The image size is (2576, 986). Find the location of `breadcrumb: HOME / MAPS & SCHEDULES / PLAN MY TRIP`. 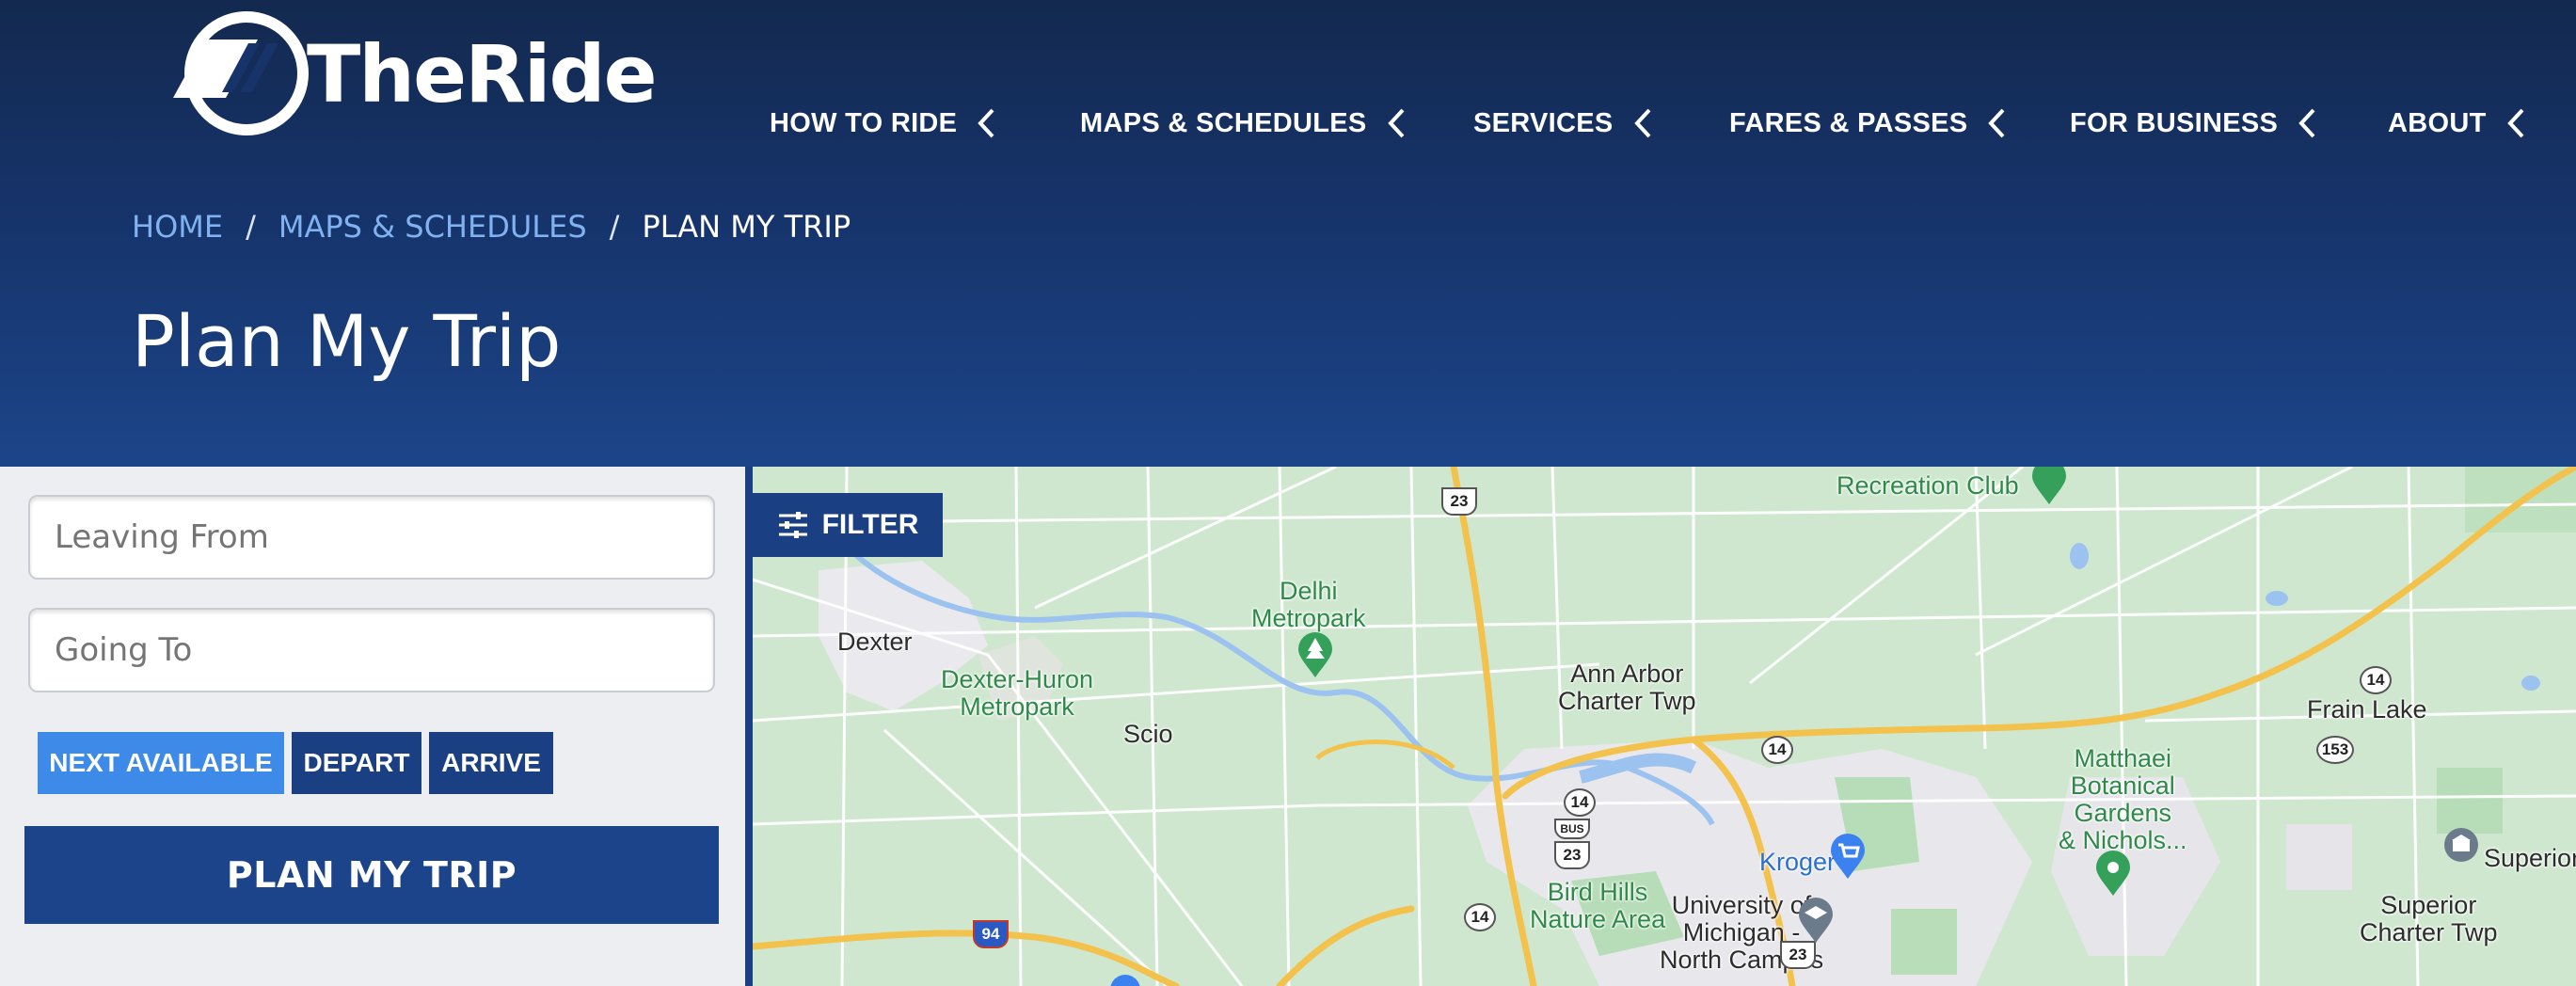

breadcrumb: HOME / MAPS & SCHEDULES / PLAN MY TRIP is located at coordinates (492, 227).